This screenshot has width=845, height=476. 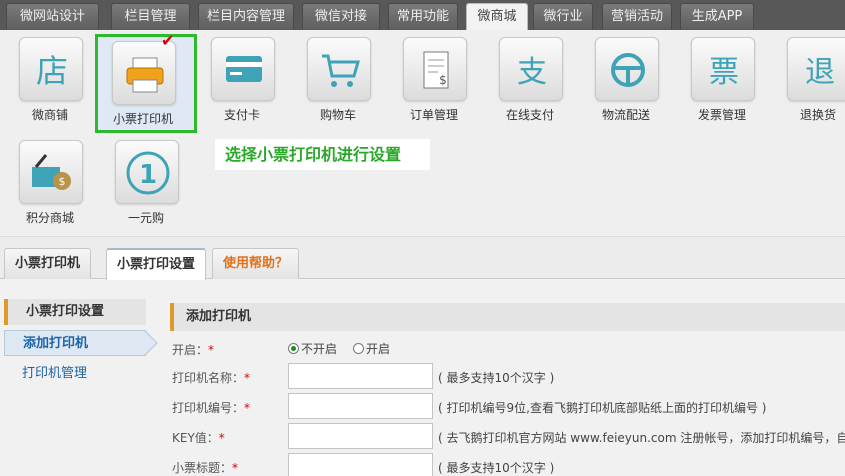 What do you see at coordinates (144, 73) in the screenshot?
I see `receipt-printer-icon` at bounding box center [144, 73].